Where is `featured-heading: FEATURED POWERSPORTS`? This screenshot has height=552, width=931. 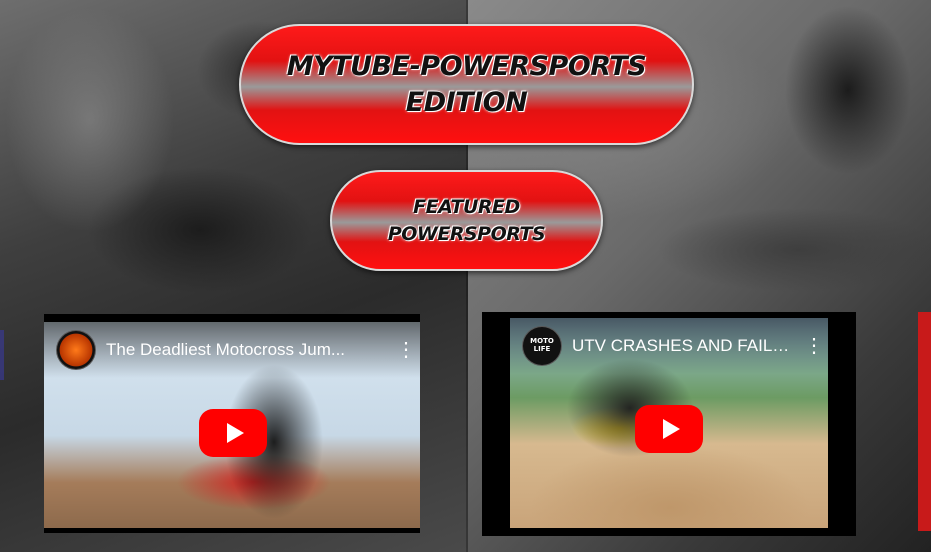
featured-heading: FEATURED POWERSPORTS is located at coordinates (466, 220).